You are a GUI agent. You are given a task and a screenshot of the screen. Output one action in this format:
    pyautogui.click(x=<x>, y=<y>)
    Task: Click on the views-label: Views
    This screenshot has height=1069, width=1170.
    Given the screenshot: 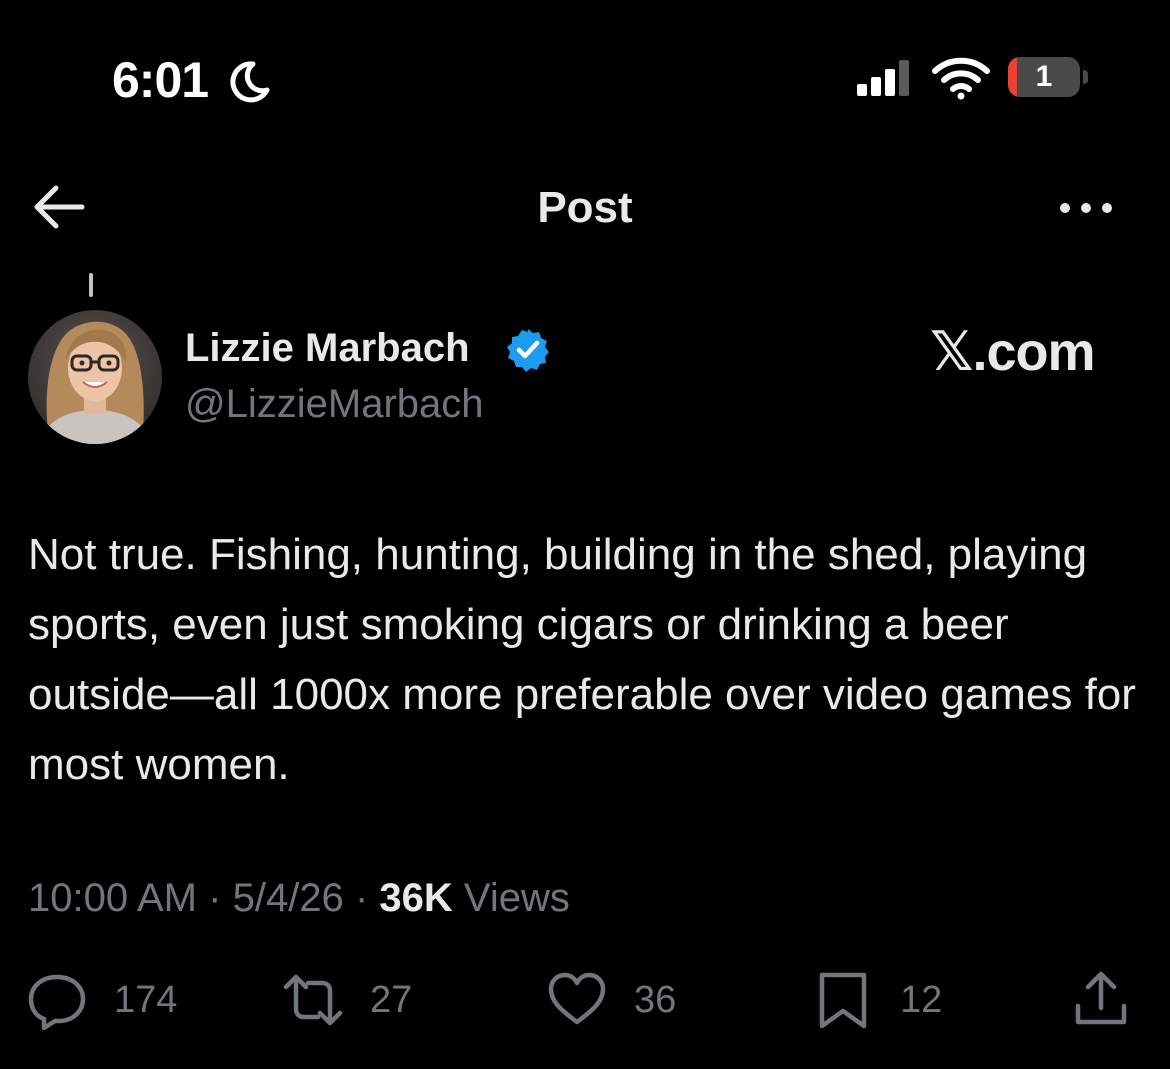 What is the action you would take?
    pyautogui.click(x=517, y=898)
    